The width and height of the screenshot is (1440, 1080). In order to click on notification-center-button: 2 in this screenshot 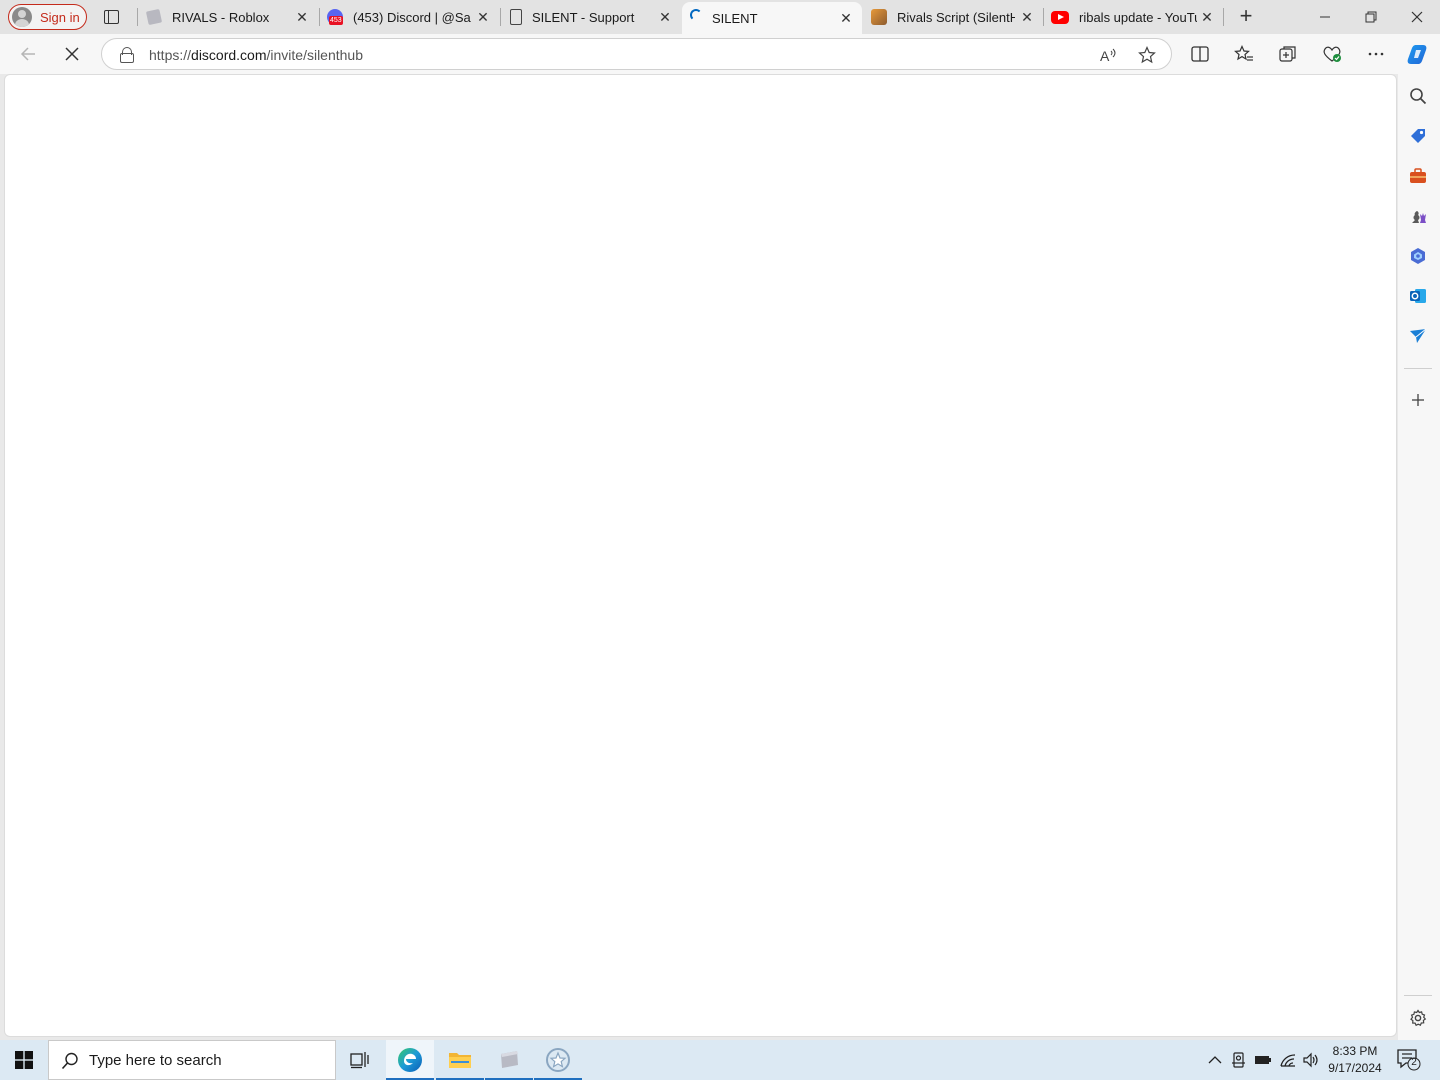, I will do `click(1409, 1060)`.